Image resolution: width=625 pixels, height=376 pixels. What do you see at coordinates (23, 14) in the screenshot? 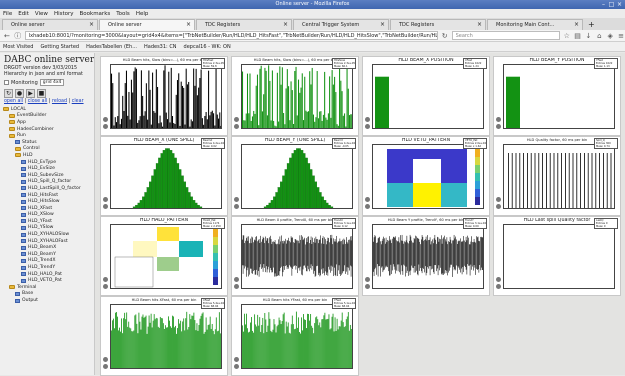
I see `menu-edit: Edit` at bounding box center [23, 14].